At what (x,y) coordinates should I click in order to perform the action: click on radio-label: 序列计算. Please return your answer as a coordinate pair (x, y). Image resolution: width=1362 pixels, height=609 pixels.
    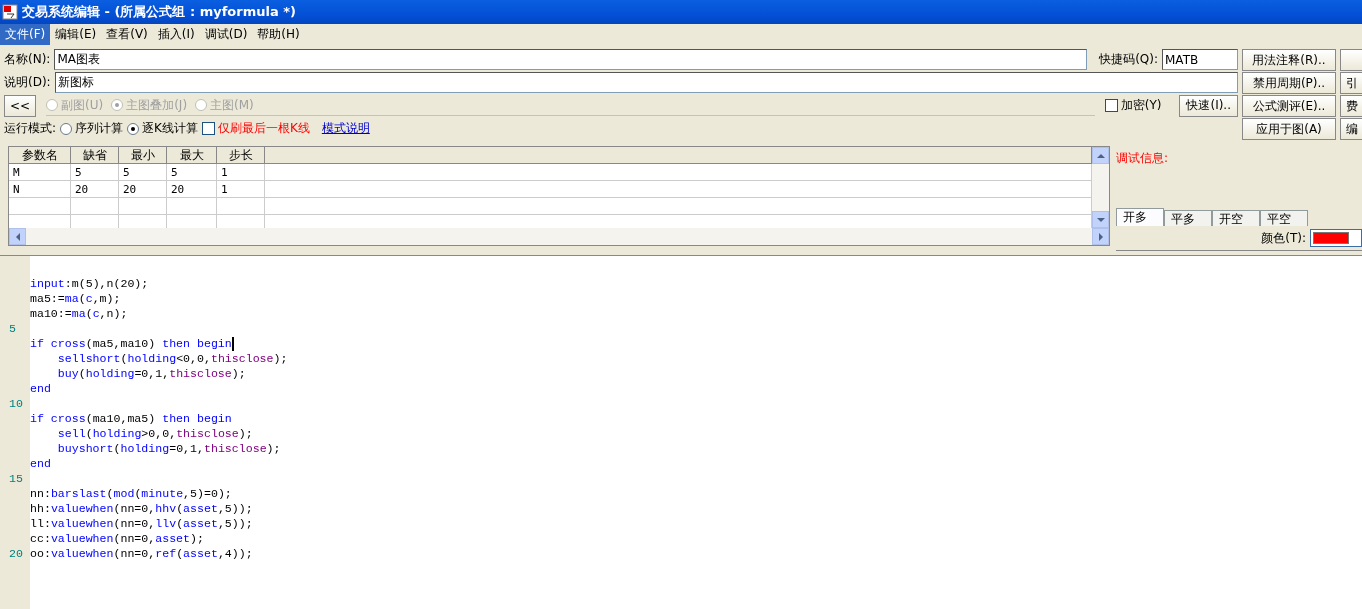
    Looking at the image, I should click on (99, 128).